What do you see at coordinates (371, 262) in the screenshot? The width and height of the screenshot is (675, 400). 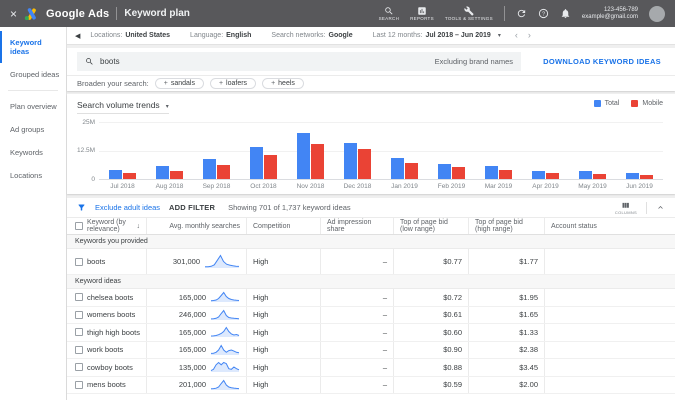 I see `table-row-boots: boots 301,000 High – $0.77 $1.77` at bounding box center [371, 262].